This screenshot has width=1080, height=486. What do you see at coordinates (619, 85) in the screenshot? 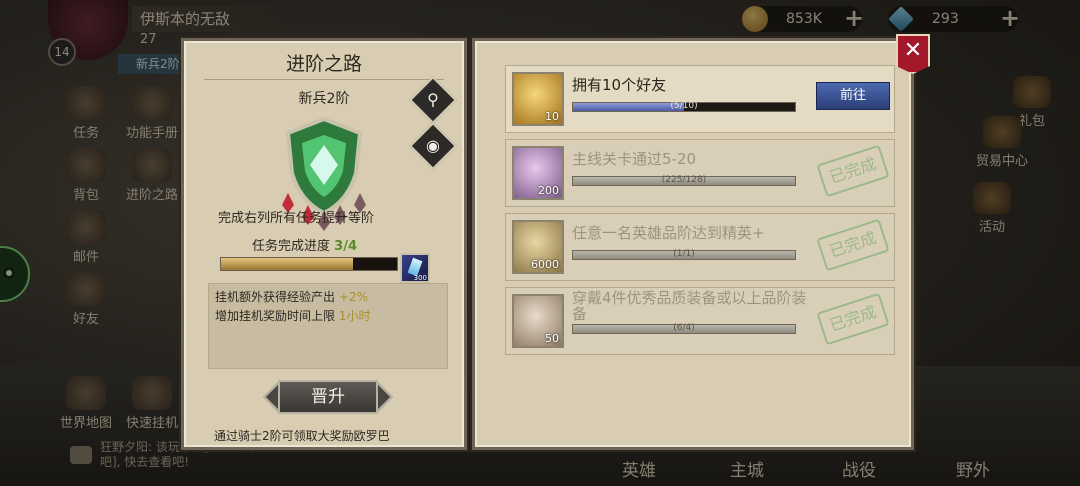
I see `task-title: 拥有10个好友` at bounding box center [619, 85].